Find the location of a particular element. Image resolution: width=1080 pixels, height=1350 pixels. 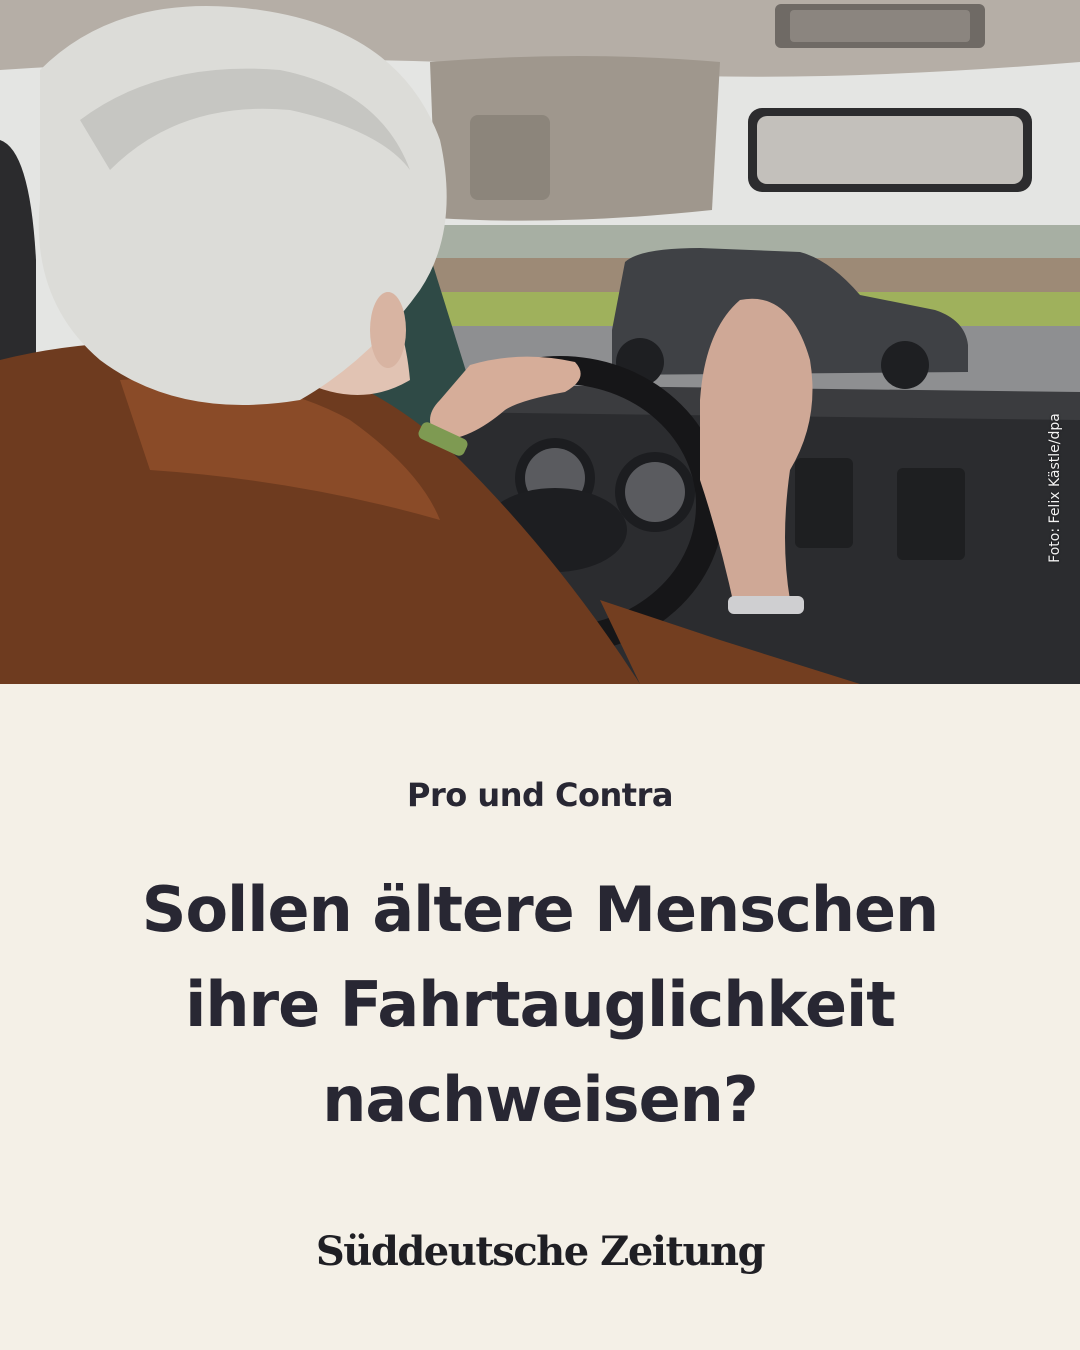

headline-line-2: ihre Fahrtauglichkeit is located at coordinates (540, 1004).